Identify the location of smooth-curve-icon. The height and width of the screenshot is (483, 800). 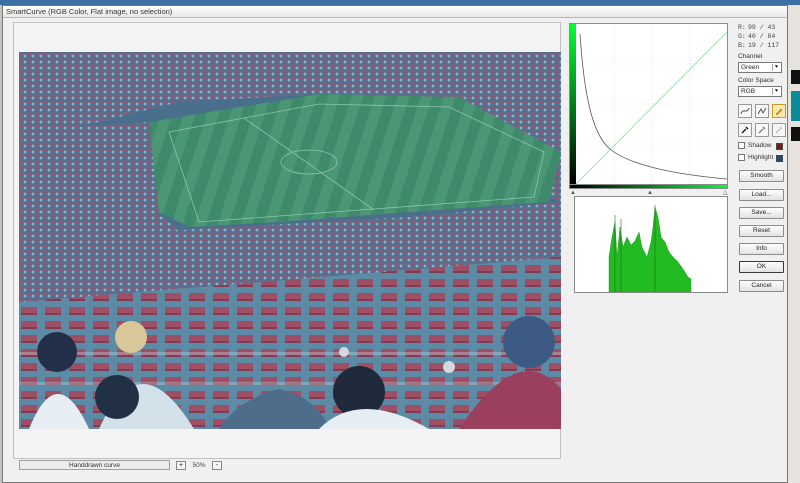
(745, 111).